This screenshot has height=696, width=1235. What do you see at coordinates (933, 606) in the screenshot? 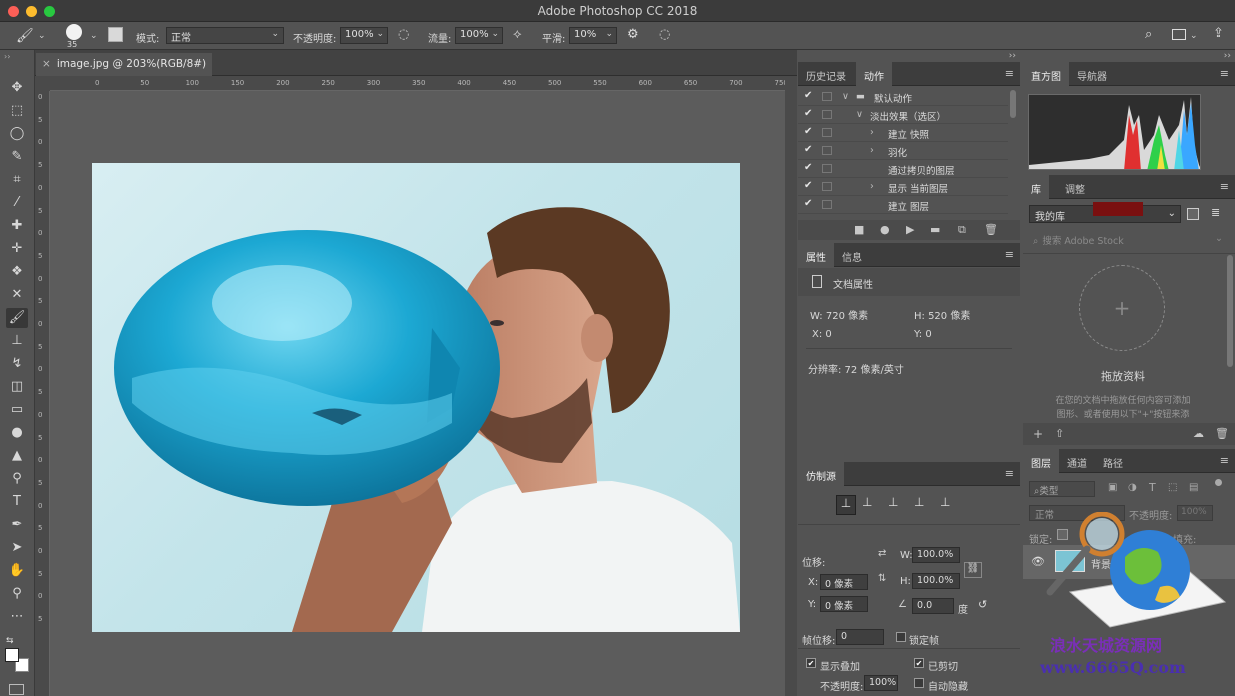
I see `angle-input: 0.0` at bounding box center [933, 606].